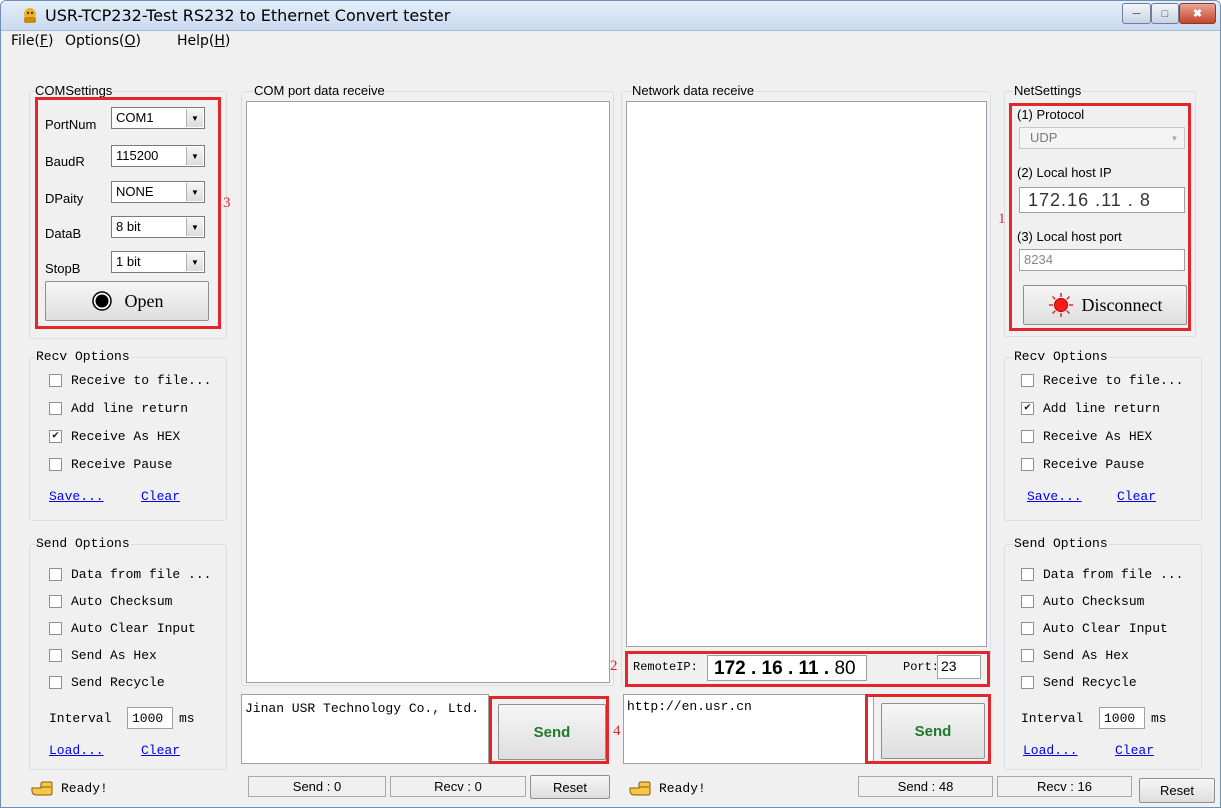 Image resolution: width=1221 pixels, height=808 pixels. What do you see at coordinates (1105, 628) in the screenshot?
I see `option-checkbox-label: Auto Clear Input` at bounding box center [1105, 628].